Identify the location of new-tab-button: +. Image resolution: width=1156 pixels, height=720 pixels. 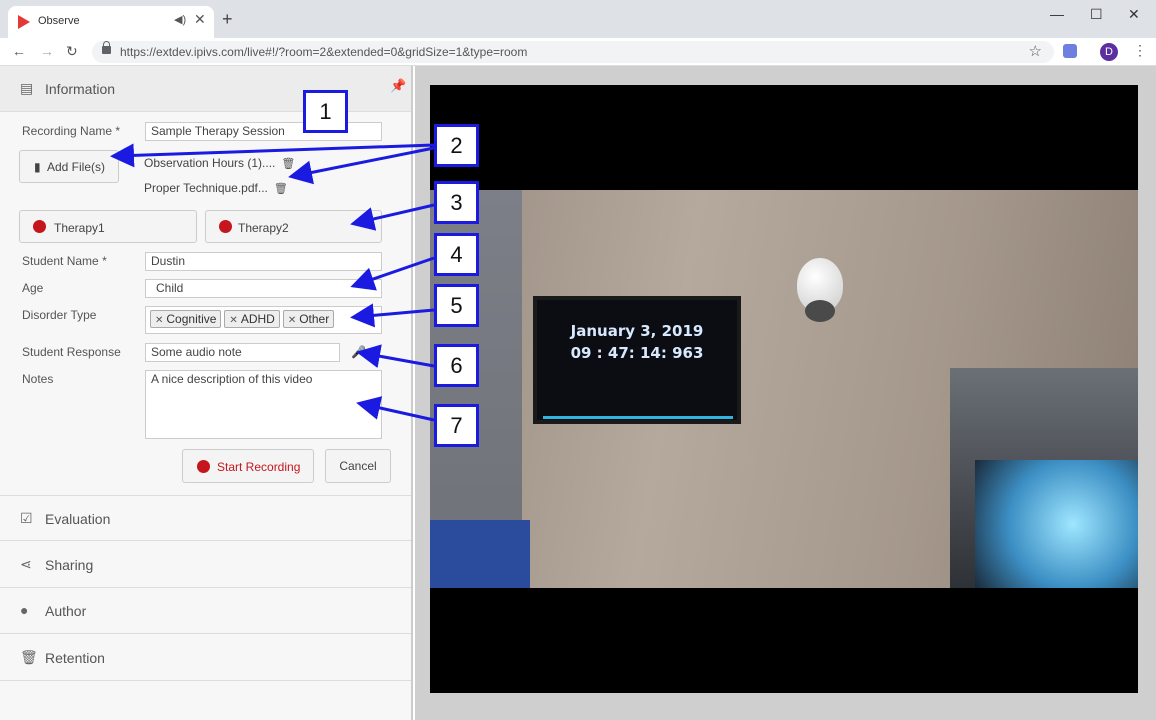
(227, 19).